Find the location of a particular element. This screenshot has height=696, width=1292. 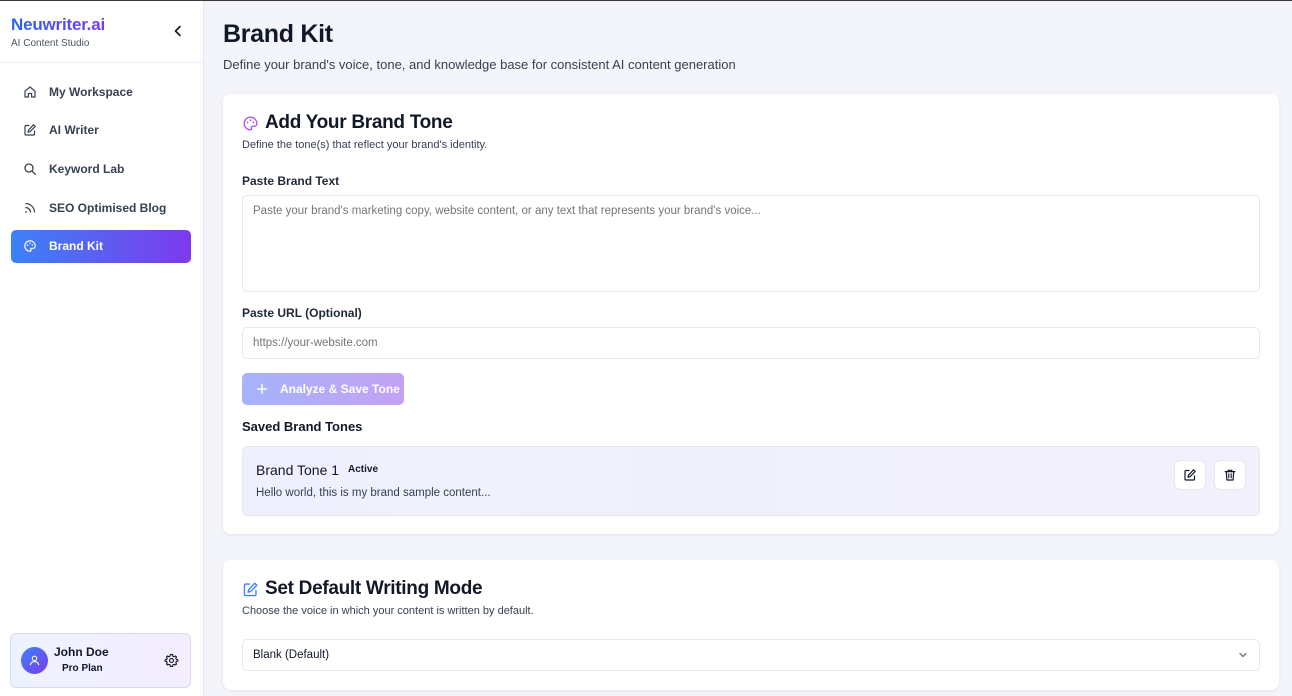

brand-tone-header: Add Your Brand Tone is located at coordinates (347, 123).